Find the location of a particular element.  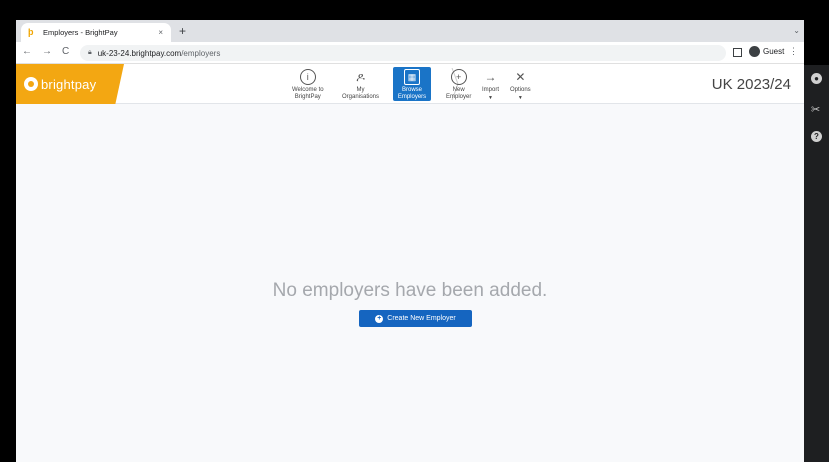

tab-search-chevron-icon: ⌄ is located at coordinates (796, 30).